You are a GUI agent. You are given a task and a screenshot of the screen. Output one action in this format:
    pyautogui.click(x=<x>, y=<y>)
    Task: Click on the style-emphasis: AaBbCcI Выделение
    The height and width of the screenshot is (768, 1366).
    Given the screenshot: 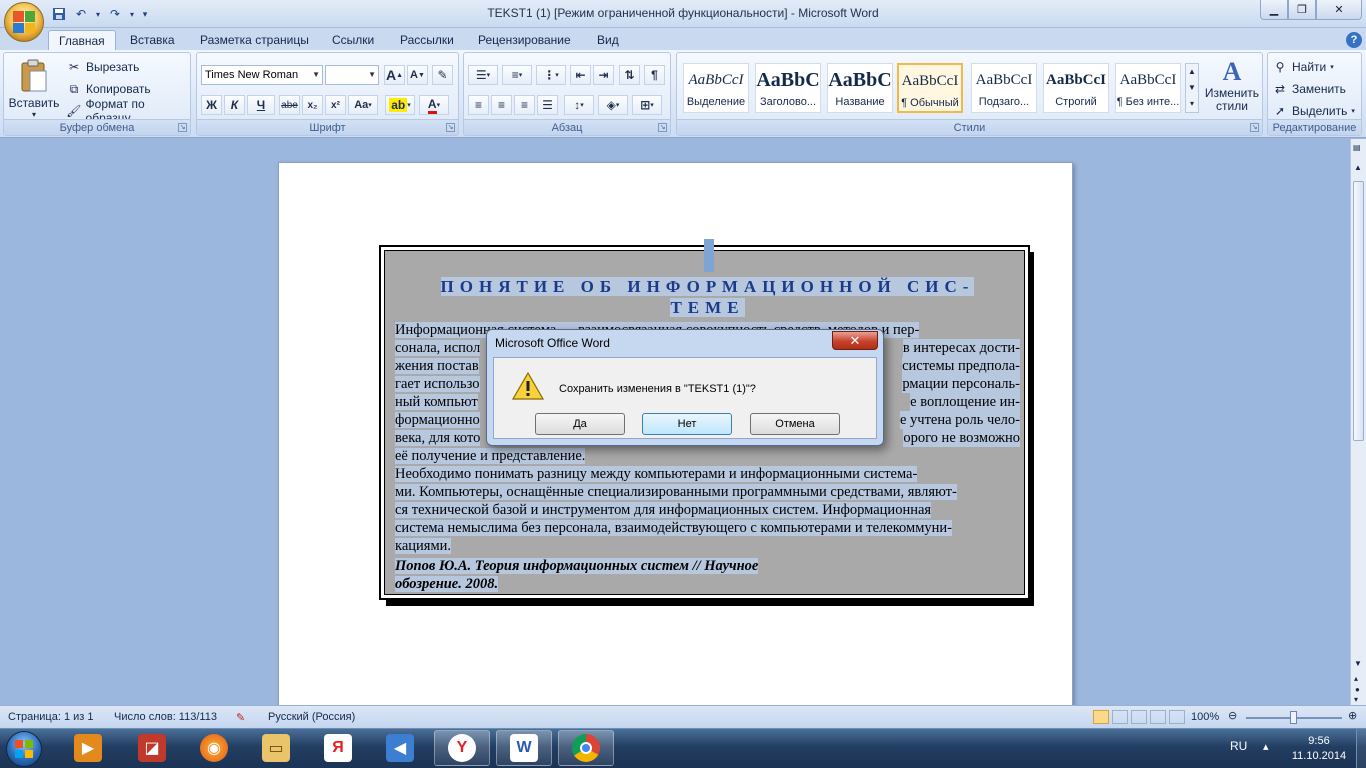 What is the action you would take?
    pyautogui.click(x=716, y=88)
    